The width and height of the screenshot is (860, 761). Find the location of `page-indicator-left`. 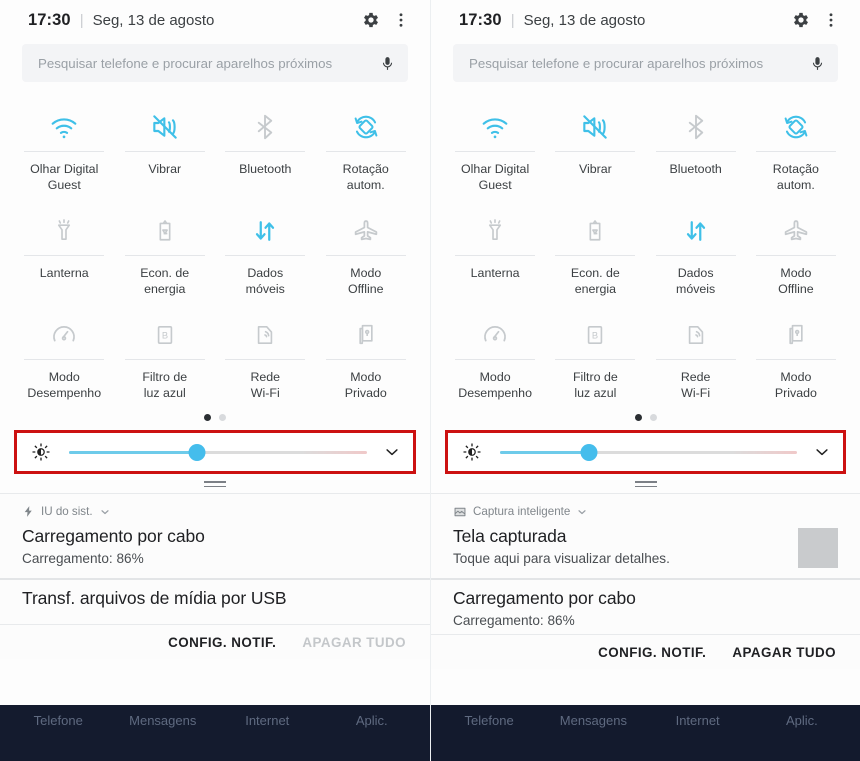

page-indicator-left is located at coordinates (215, 419).